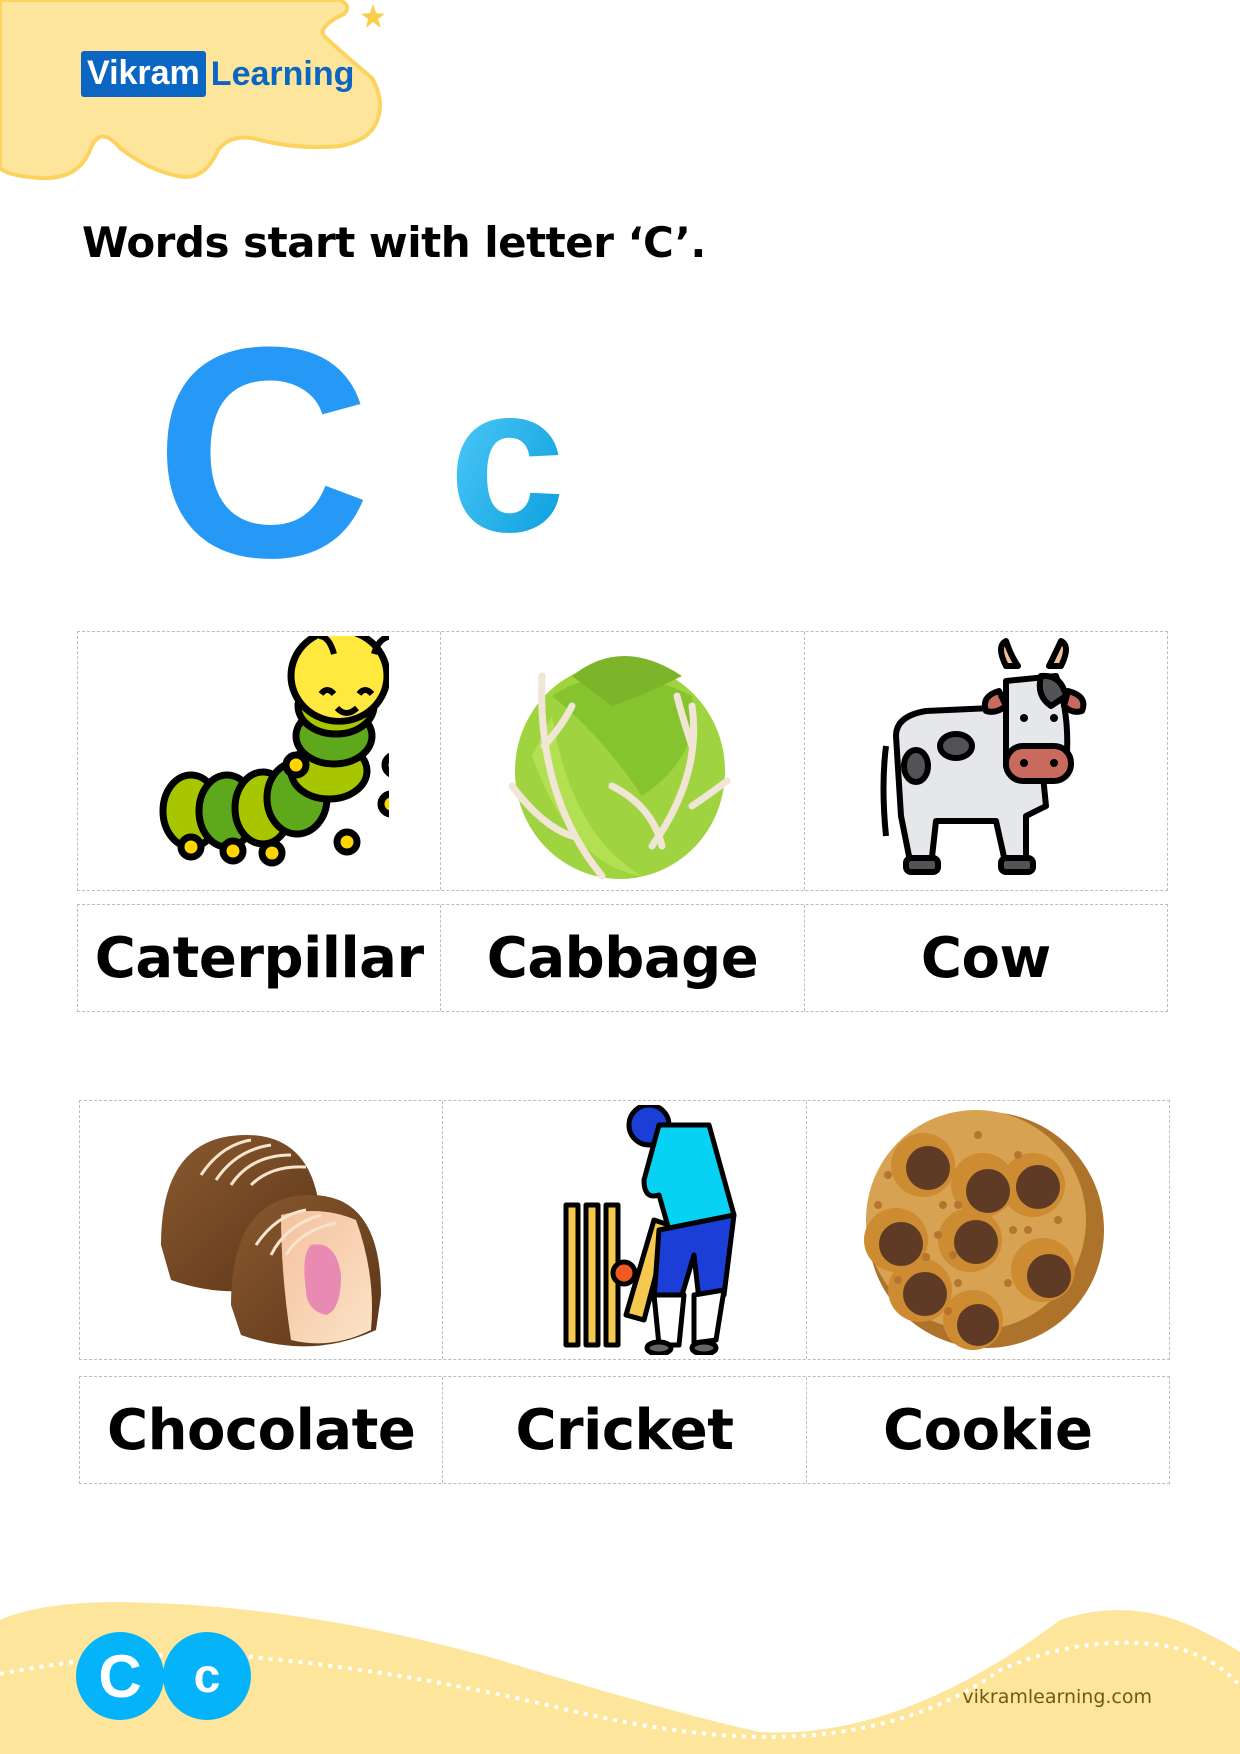 The height and width of the screenshot is (1754, 1240). What do you see at coordinates (983, 756) in the screenshot?
I see `cow-icon` at bounding box center [983, 756].